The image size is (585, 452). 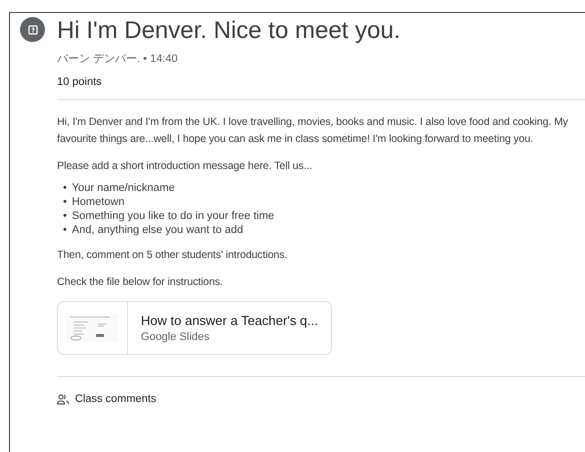 What do you see at coordinates (175, 337) in the screenshot?
I see `attachment-type: Google Slides` at bounding box center [175, 337].